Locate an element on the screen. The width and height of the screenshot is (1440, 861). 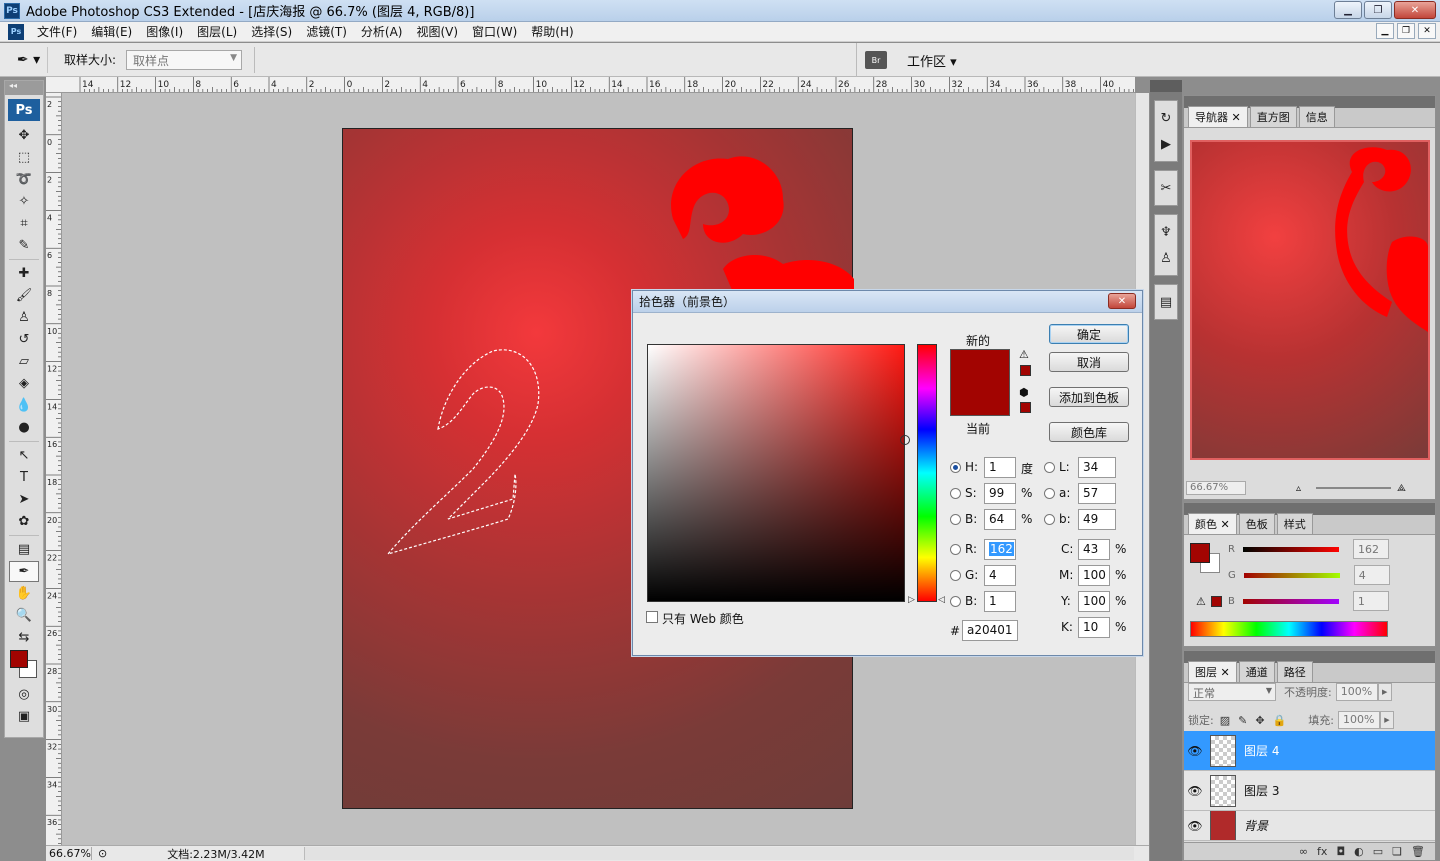
close-button: ✕ is located at coordinates (1415, 10).